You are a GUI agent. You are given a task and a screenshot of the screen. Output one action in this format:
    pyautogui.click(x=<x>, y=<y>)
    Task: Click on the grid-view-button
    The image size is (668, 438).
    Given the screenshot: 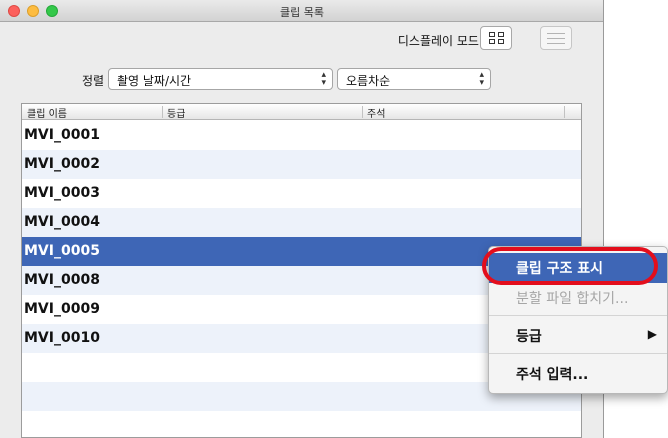 What is the action you would take?
    pyautogui.click(x=496, y=38)
    